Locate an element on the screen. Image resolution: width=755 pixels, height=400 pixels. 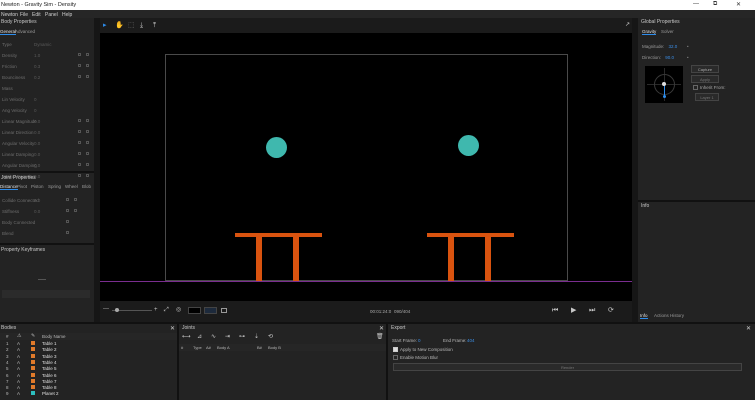
overlay-color-swatch is located at coordinates (210, 310).